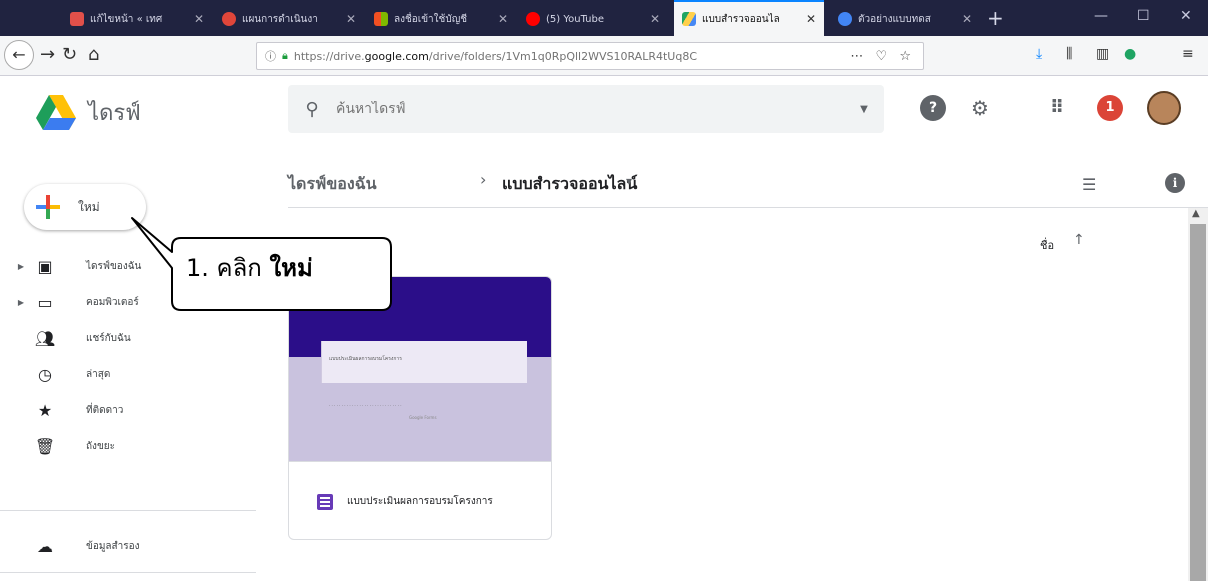  I want to click on callout-bubble, so click(261, 264).